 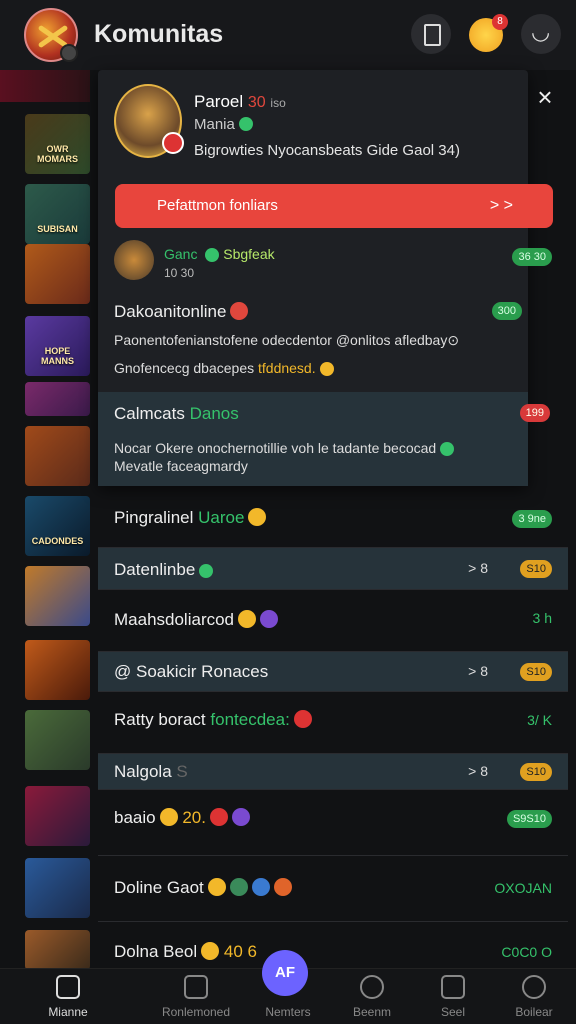 What do you see at coordinates (486, 34) in the screenshot?
I see `achievement-button: 8` at bounding box center [486, 34].